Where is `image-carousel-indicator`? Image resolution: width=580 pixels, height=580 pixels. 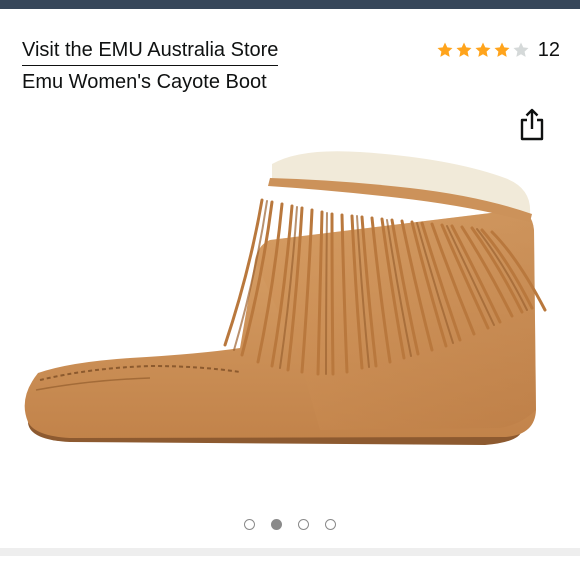 image-carousel-indicator is located at coordinates (290, 528).